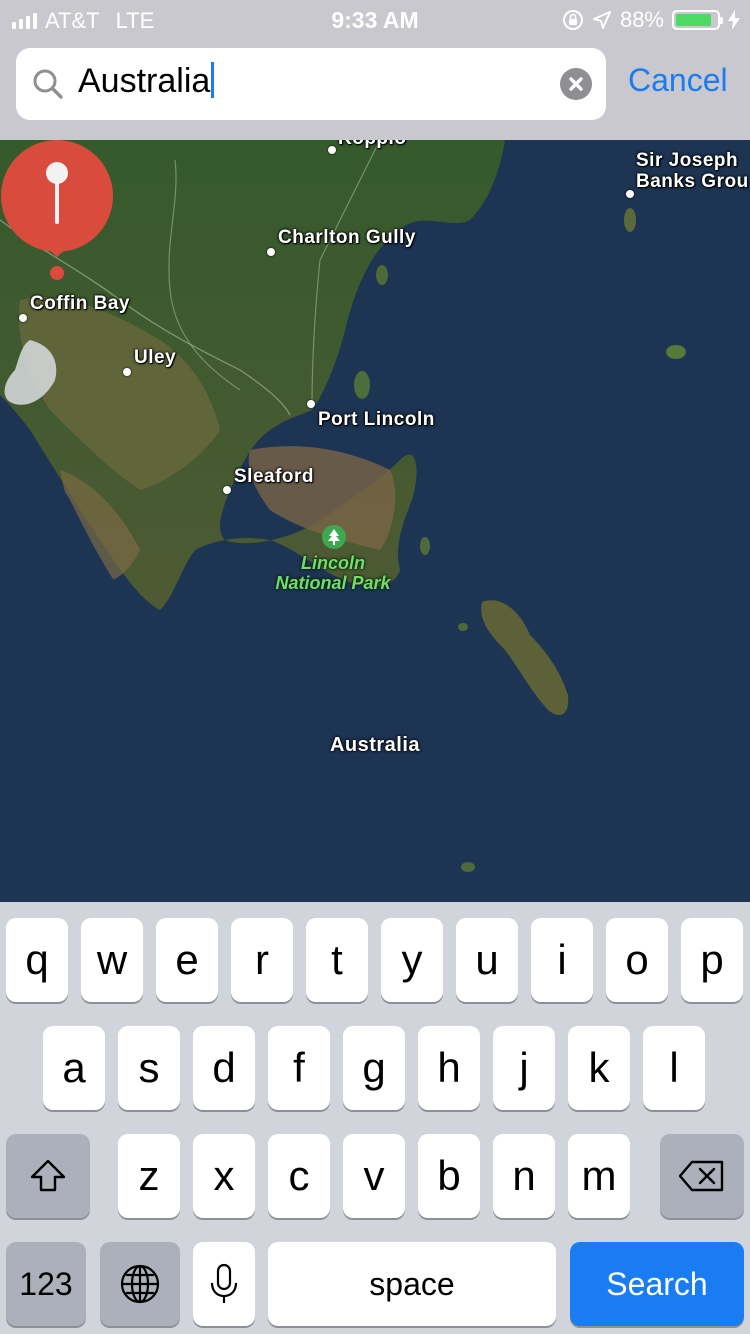  What do you see at coordinates (262, 960) in the screenshot?
I see `key-r: r` at bounding box center [262, 960].